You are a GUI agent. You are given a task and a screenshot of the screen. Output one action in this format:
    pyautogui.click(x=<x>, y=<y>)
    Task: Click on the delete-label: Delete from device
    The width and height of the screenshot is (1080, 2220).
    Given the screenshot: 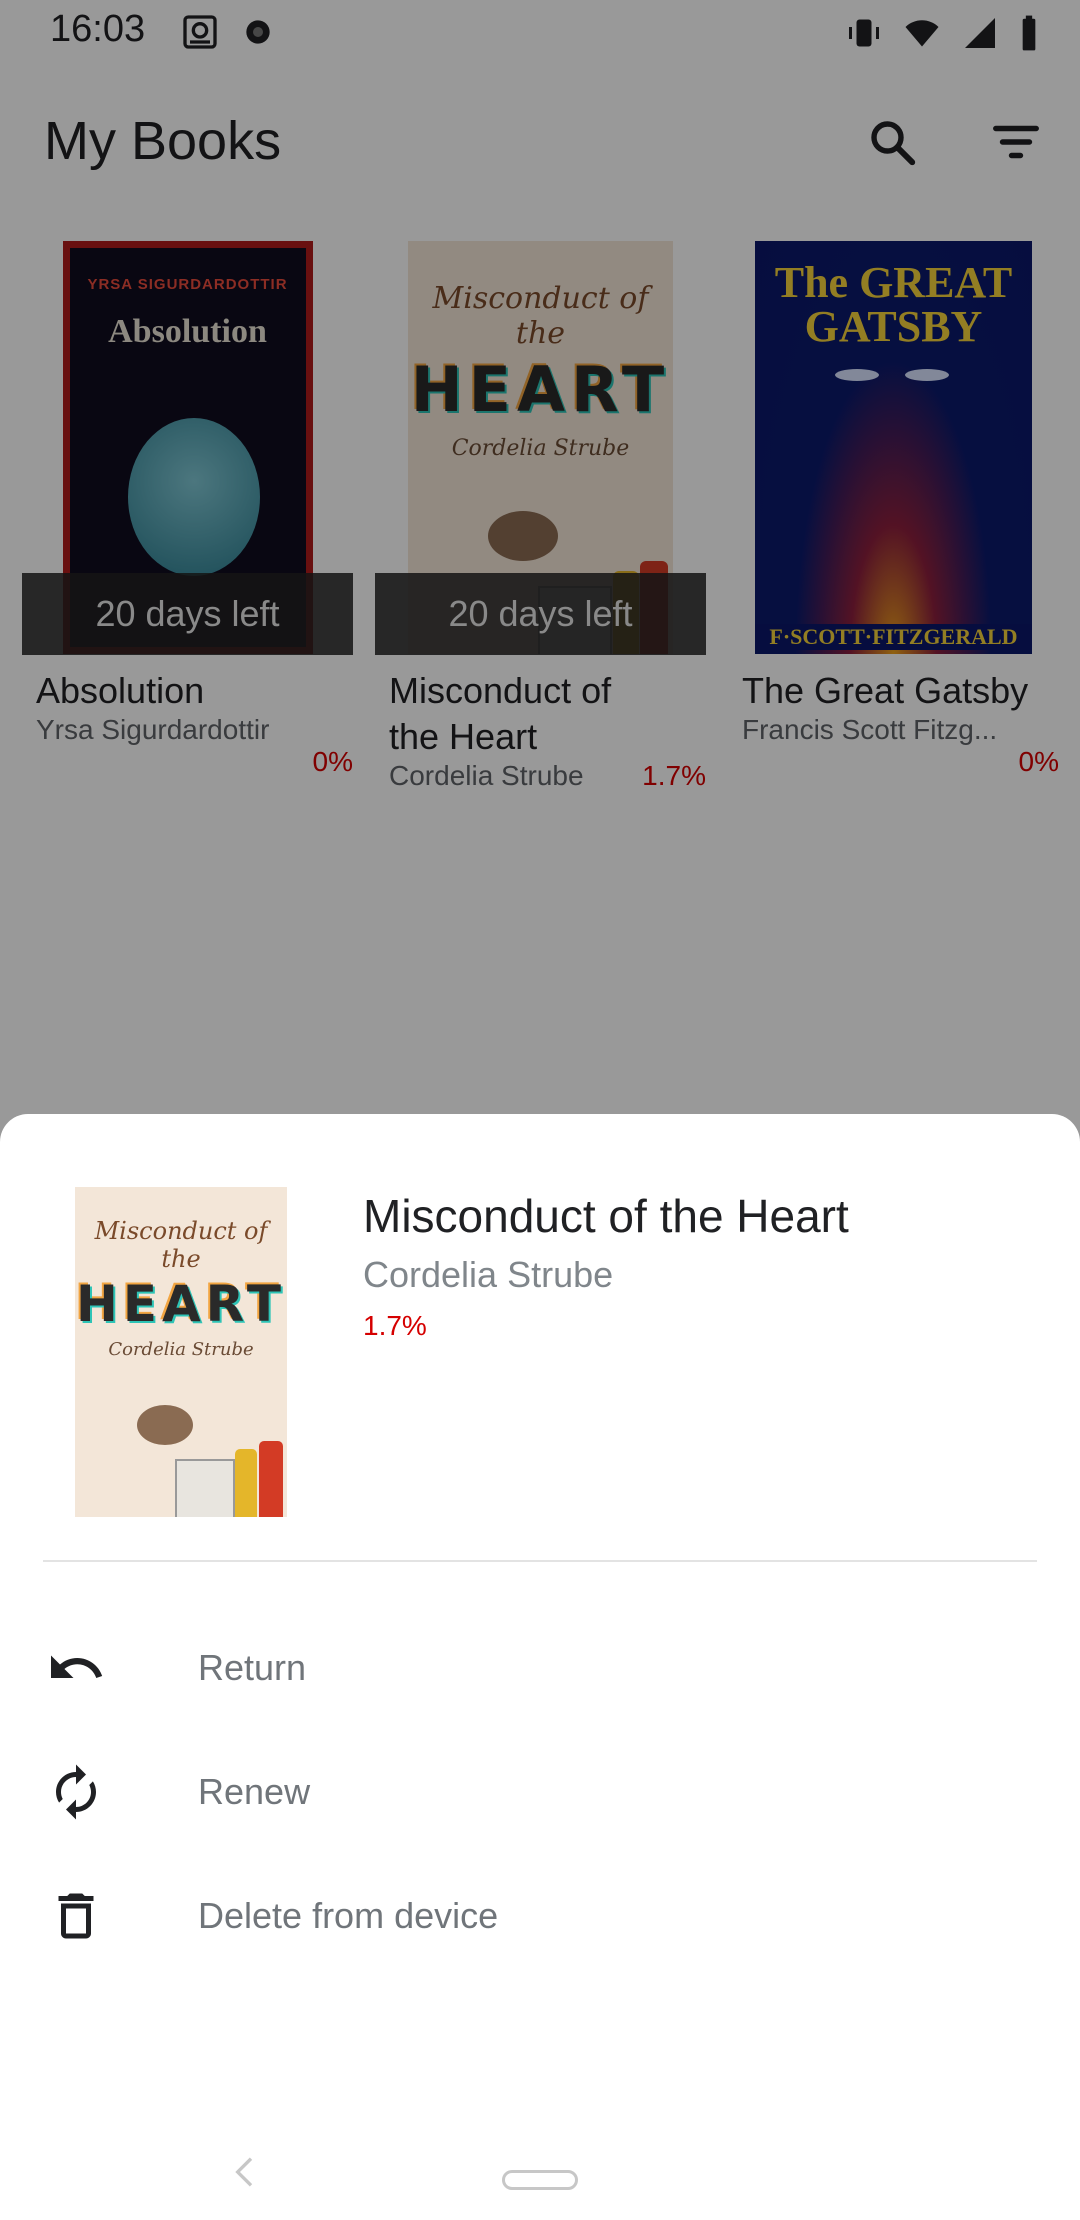 What is the action you would take?
    pyautogui.click(x=348, y=1915)
    